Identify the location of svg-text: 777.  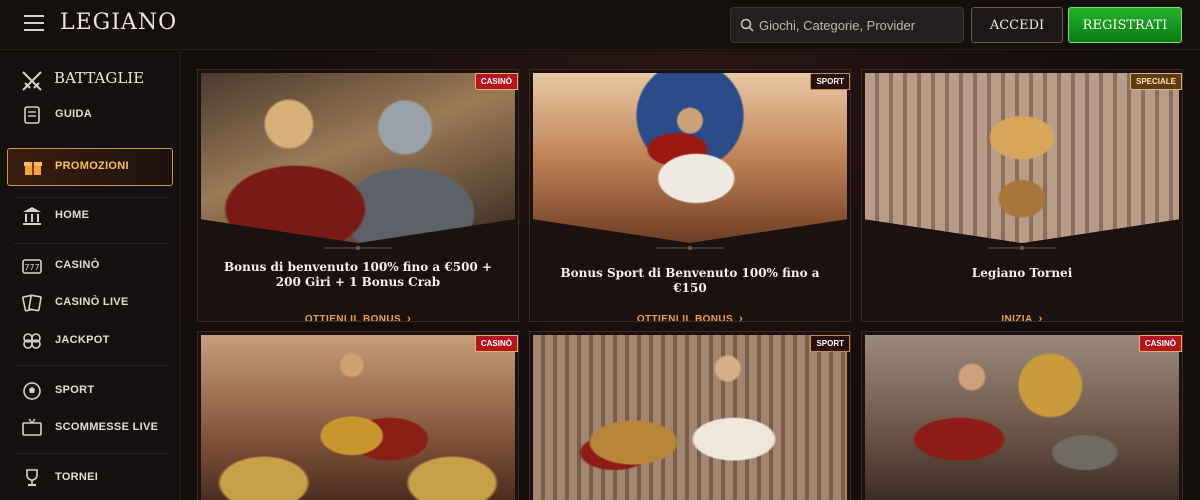
(31, 267).